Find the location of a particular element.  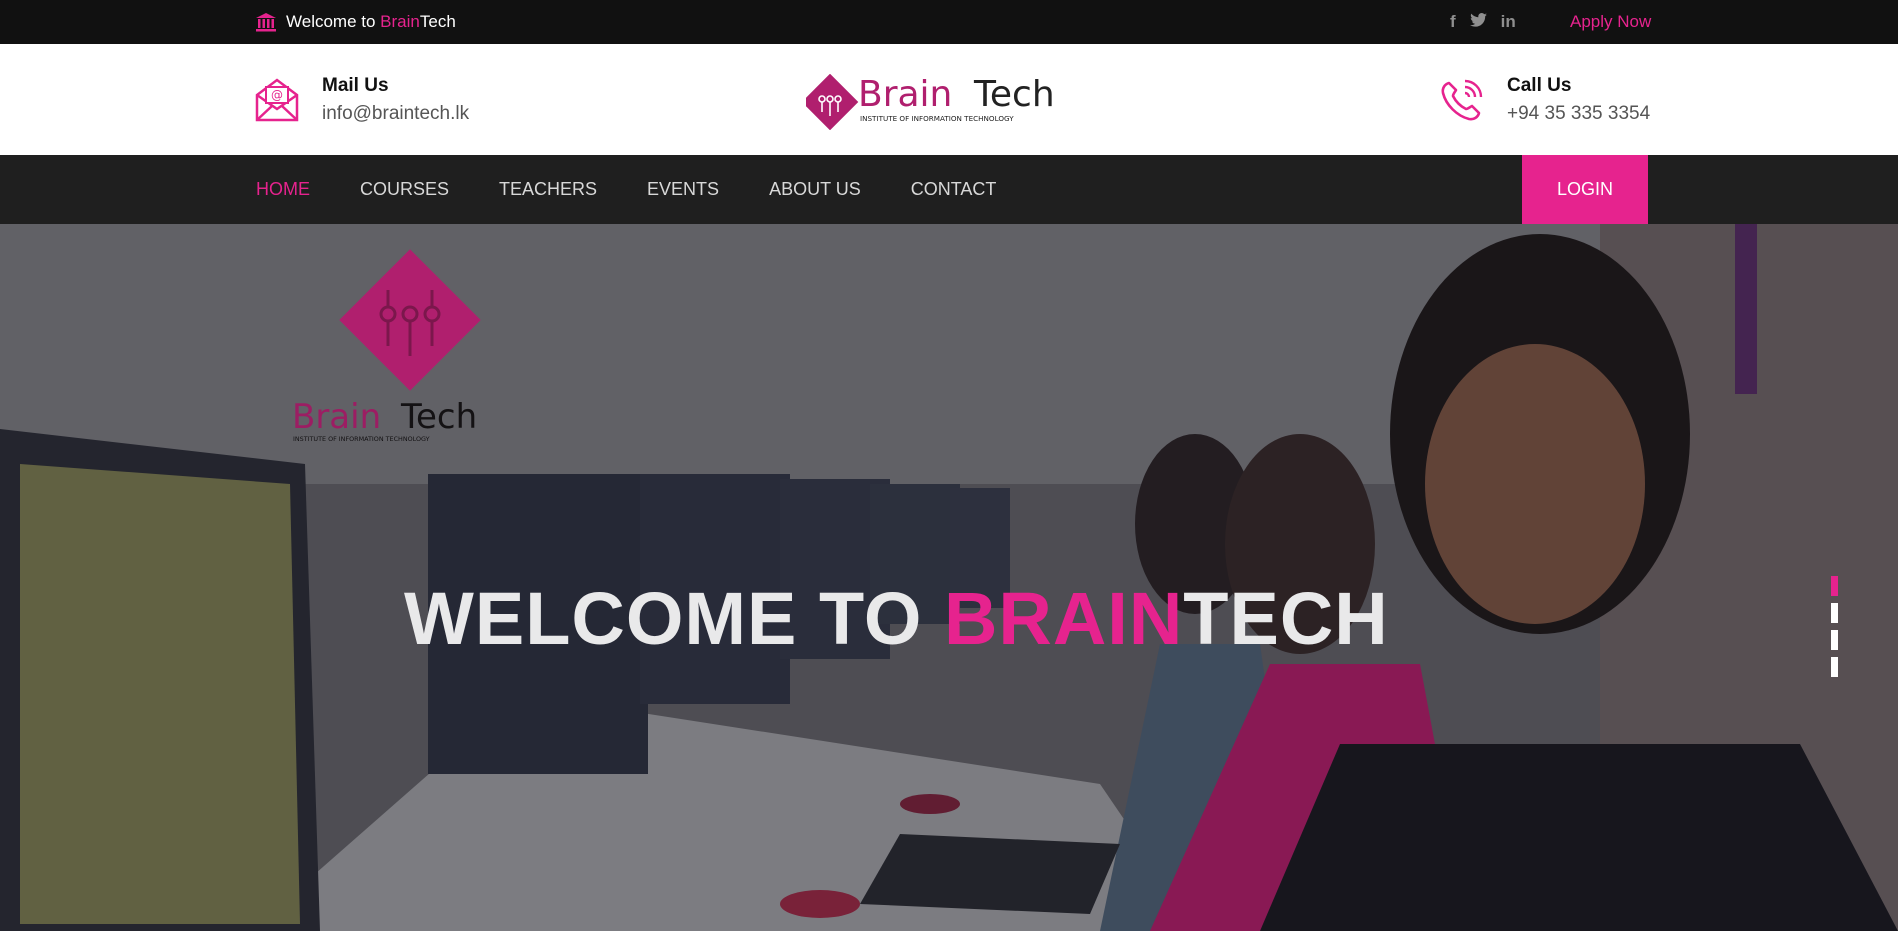

mail-us-block: @ Mail Us info@braintech.lk is located at coordinates (360, 99).